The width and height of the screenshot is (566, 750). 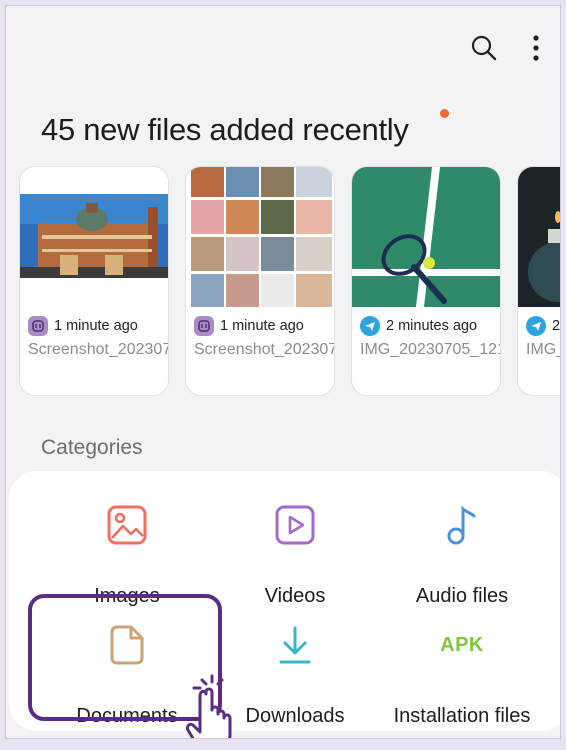 I want to click on search-button, so click(x=484, y=48).